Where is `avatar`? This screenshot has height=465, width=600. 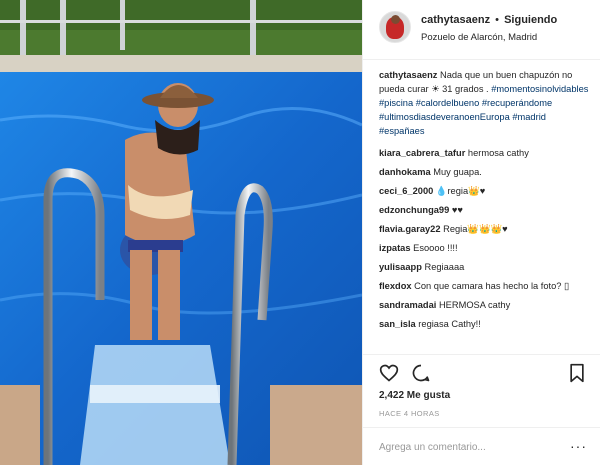
avatar is located at coordinates (395, 27).